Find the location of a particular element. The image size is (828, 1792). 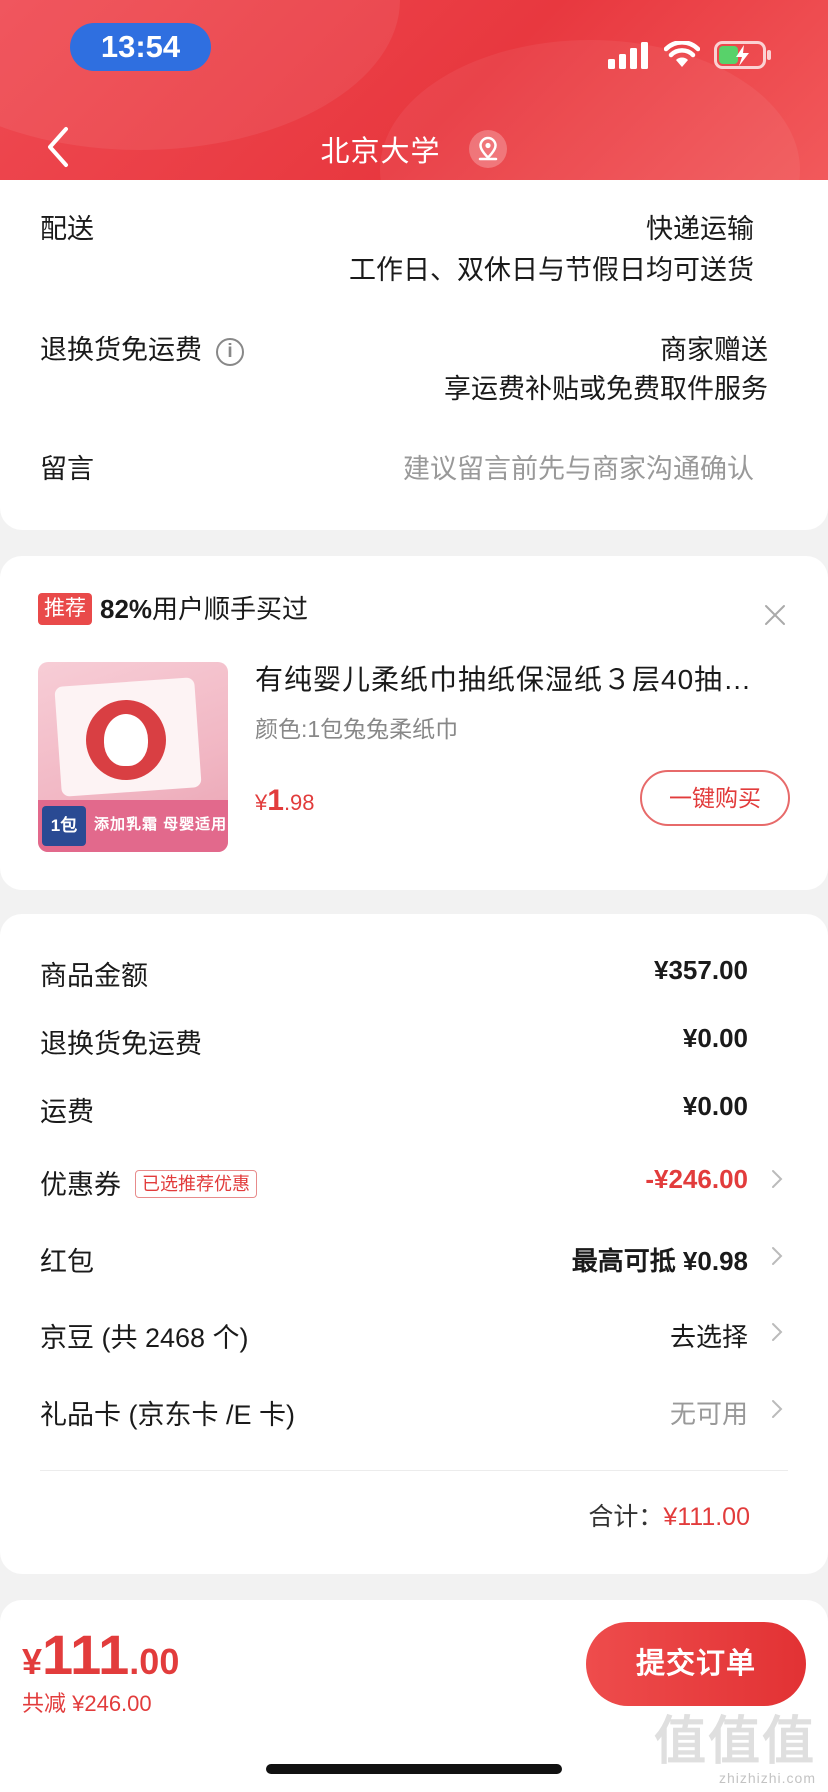

return-shipping-label: 退换货免运费 is located at coordinates (121, 350).